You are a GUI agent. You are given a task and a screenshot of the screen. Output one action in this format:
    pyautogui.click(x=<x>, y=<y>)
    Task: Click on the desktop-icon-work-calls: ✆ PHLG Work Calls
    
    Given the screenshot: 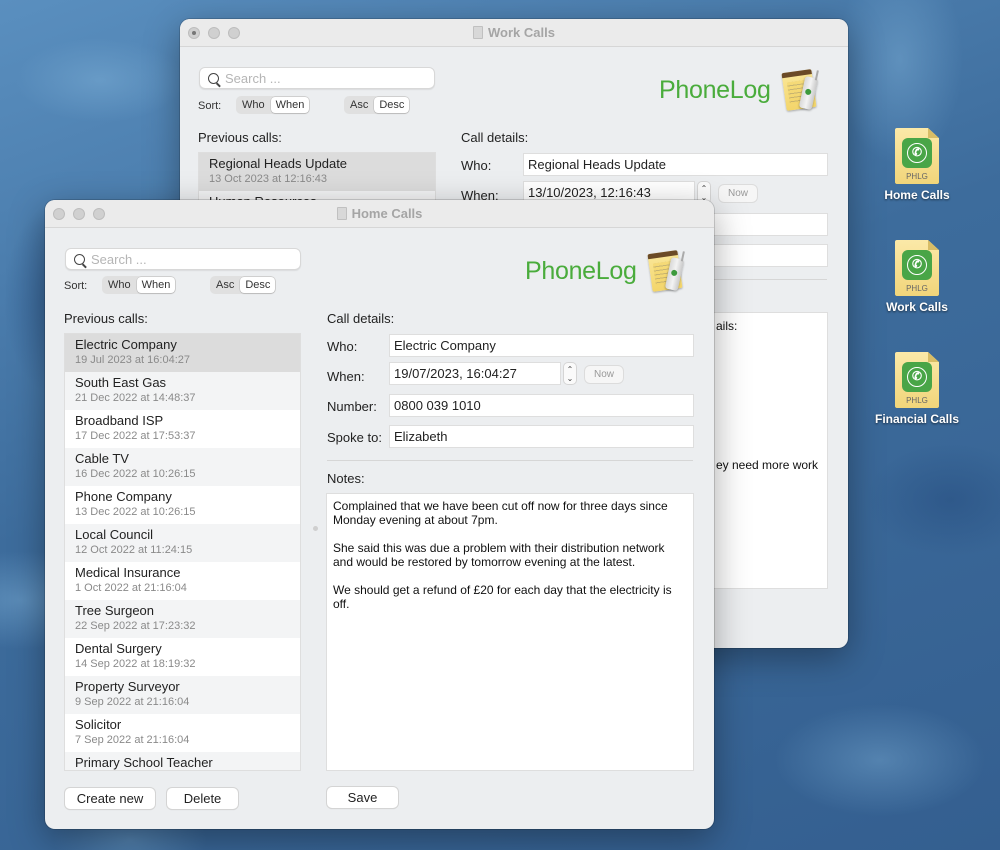 What is the action you would take?
    pyautogui.click(x=917, y=277)
    